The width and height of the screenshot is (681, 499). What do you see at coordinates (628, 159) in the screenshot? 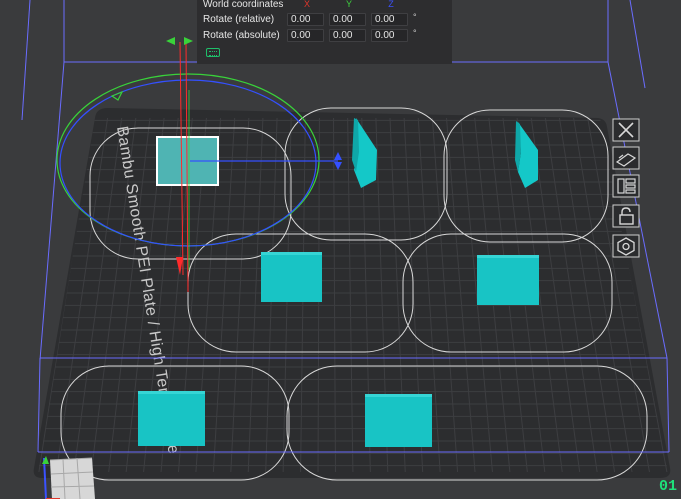
I see `auto-orient-icon` at bounding box center [628, 159].